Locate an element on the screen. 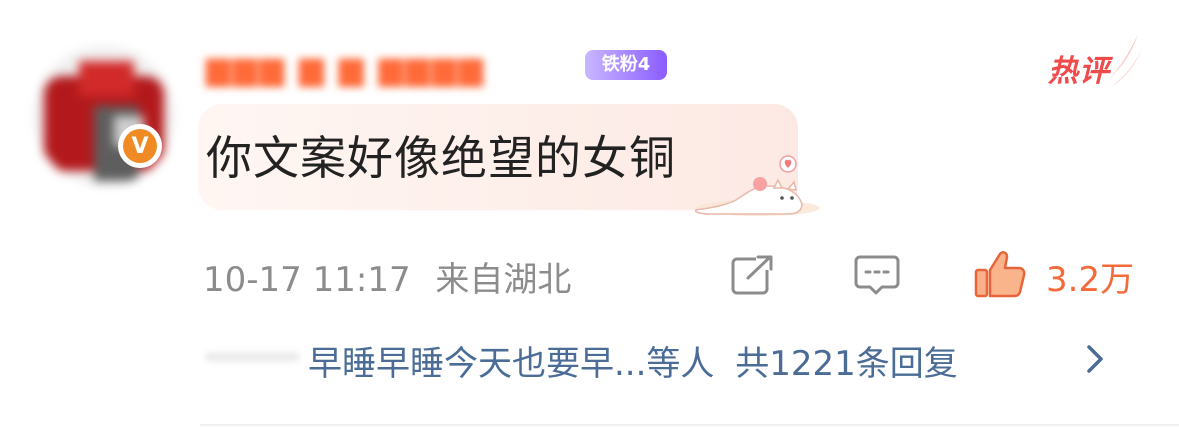 This screenshot has width=1179, height=427. replies-total: 共1221条回复 is located at coordinates (846, 364).